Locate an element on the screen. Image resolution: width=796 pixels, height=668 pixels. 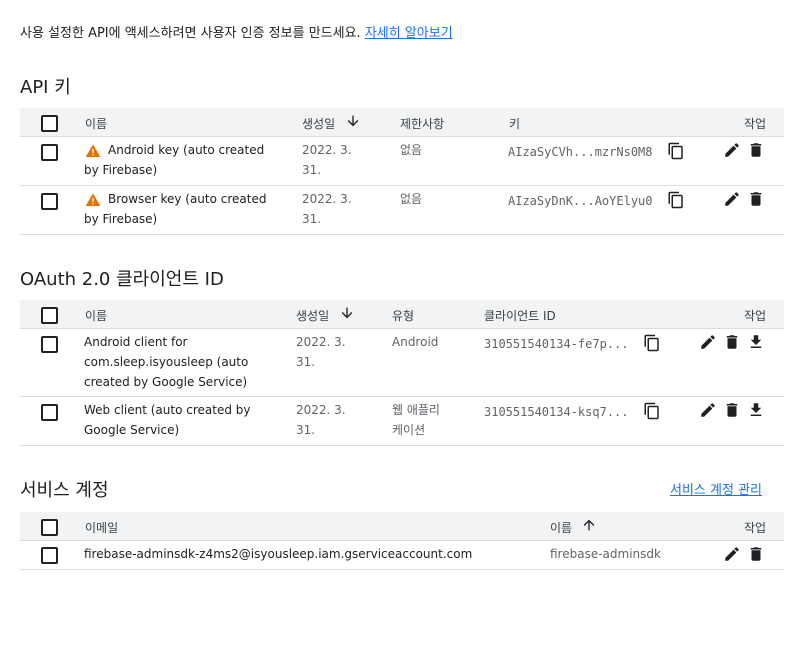
client-name-line: Google Service) is located at coordinates (131, 430).